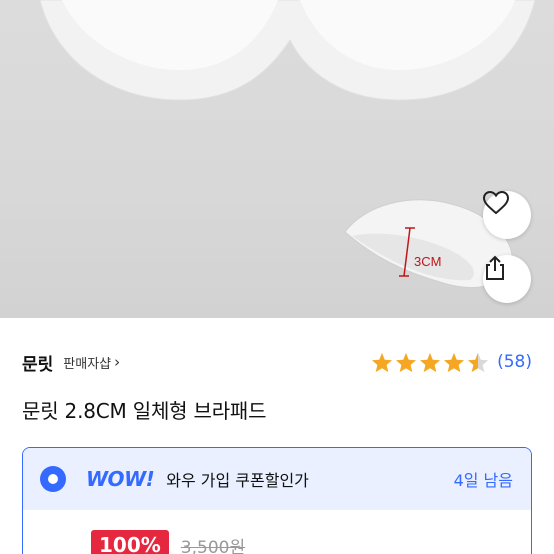 The width and height of the screenshot is (554, 554). I want to click on wow-logo: WOW!, so click(120, 479).